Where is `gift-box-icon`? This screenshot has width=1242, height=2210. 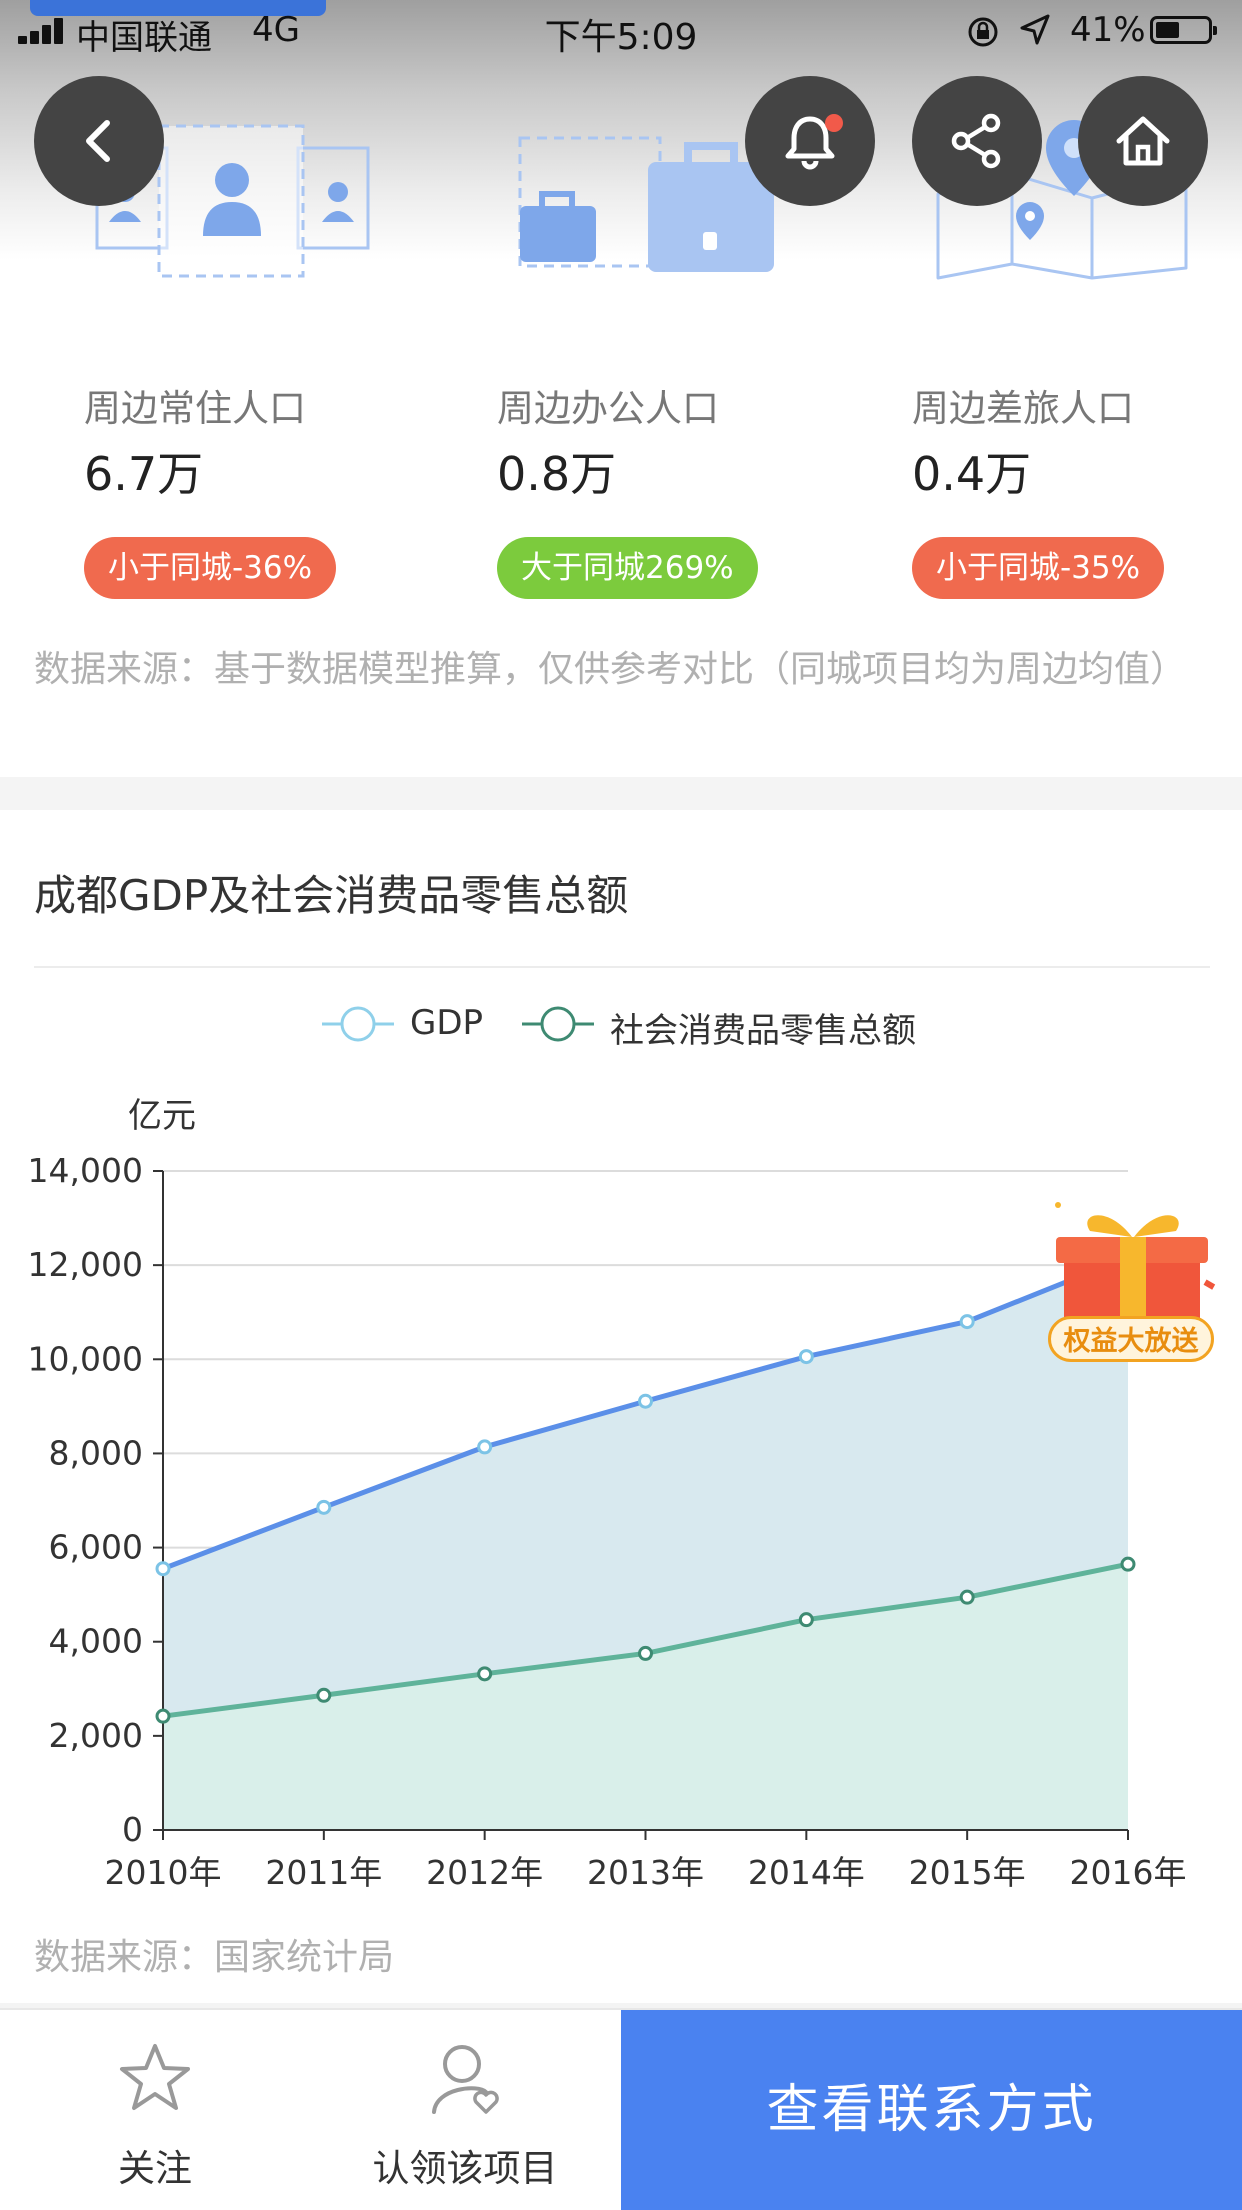 gift-box-icon is located at coordinates (1133, 1260).